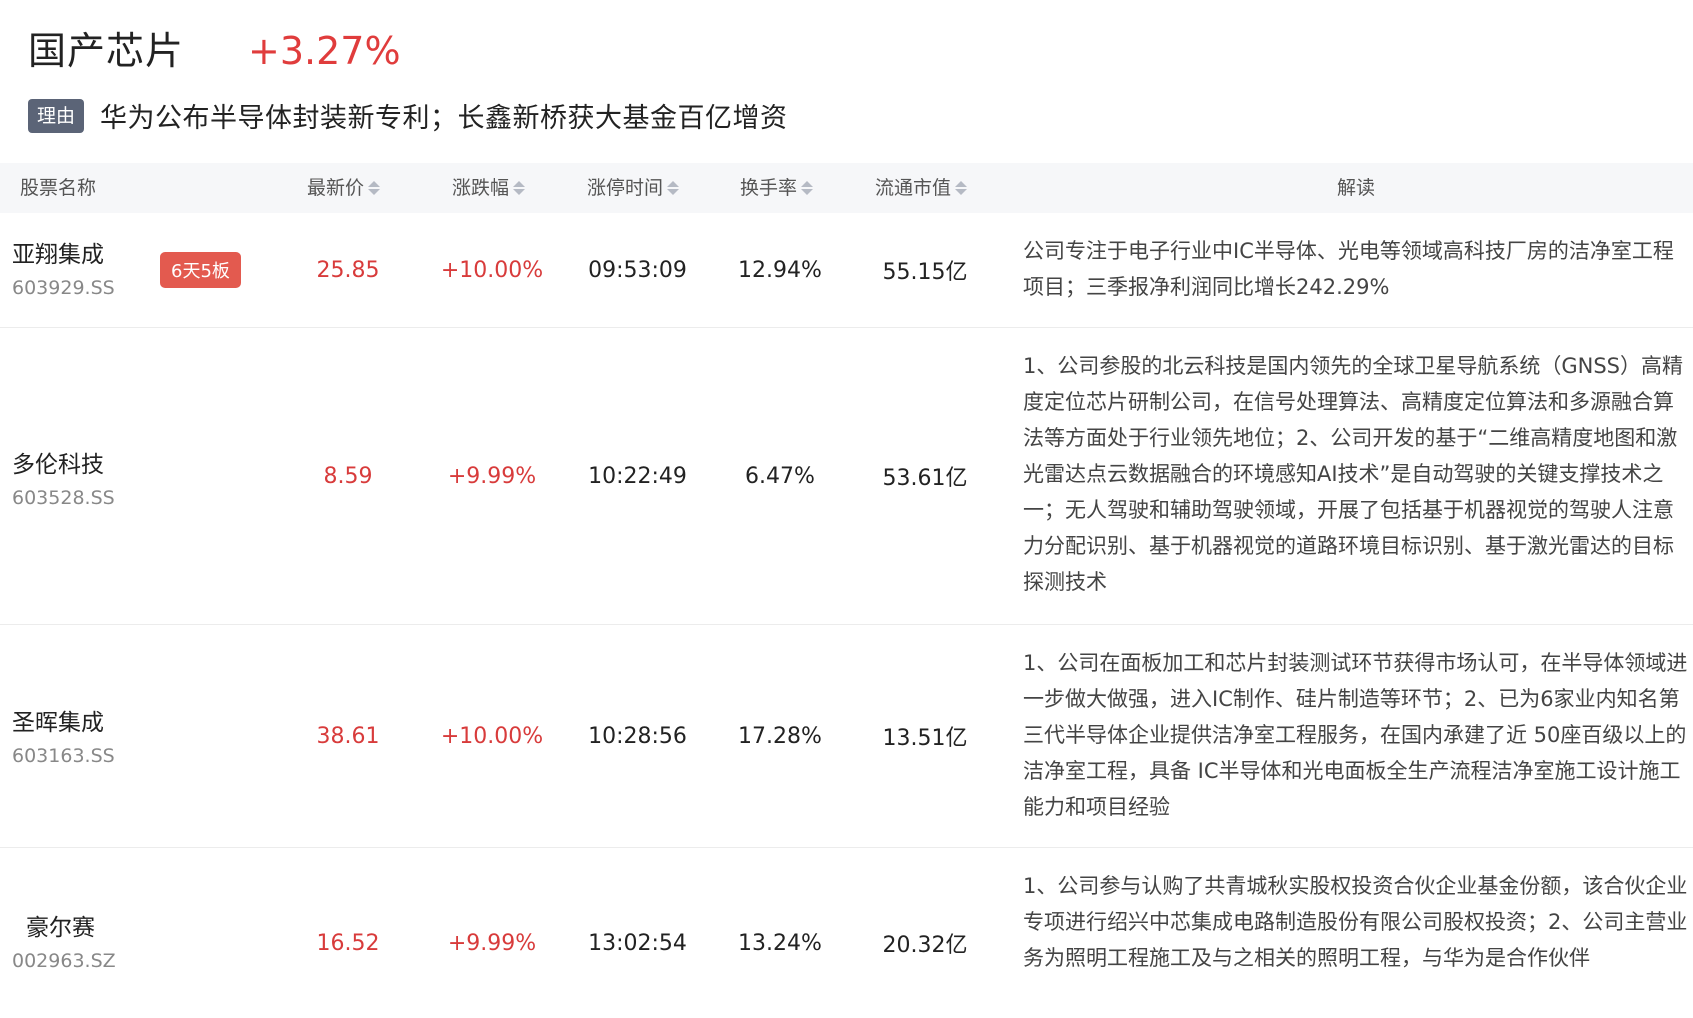  Describe the element at coordinates (200, 270) in the screenshot. I see `board-tag: 6天5板` at that location.